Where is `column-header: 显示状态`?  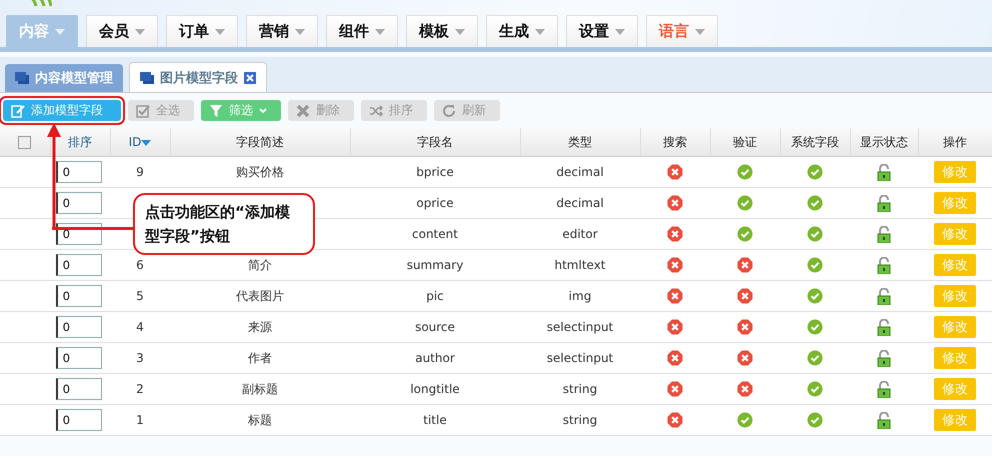
column-header: 显示状态 is located at coordinates (884, 142).